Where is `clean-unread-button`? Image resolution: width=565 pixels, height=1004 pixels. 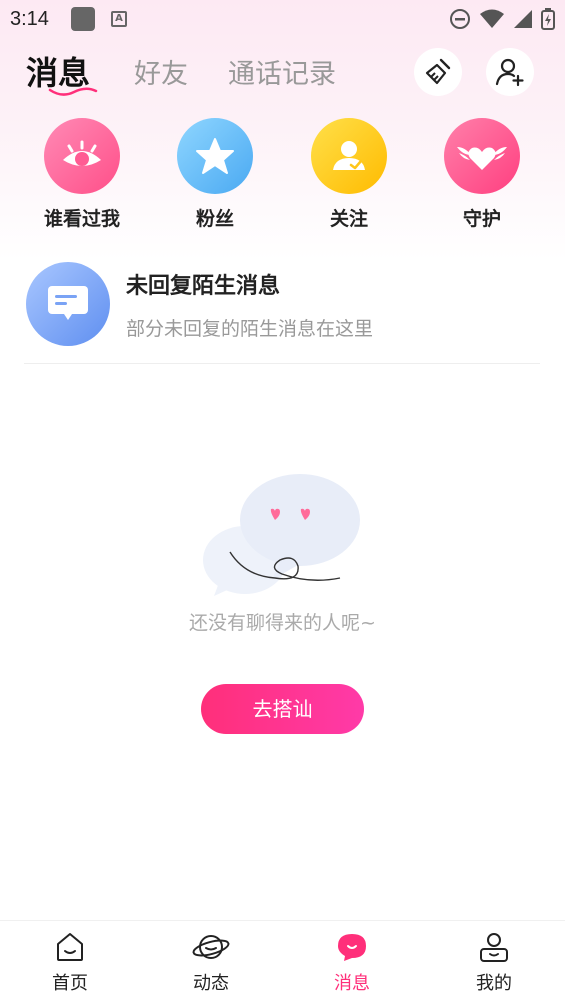
clean-unread-button is located at coordinates (438, 72).